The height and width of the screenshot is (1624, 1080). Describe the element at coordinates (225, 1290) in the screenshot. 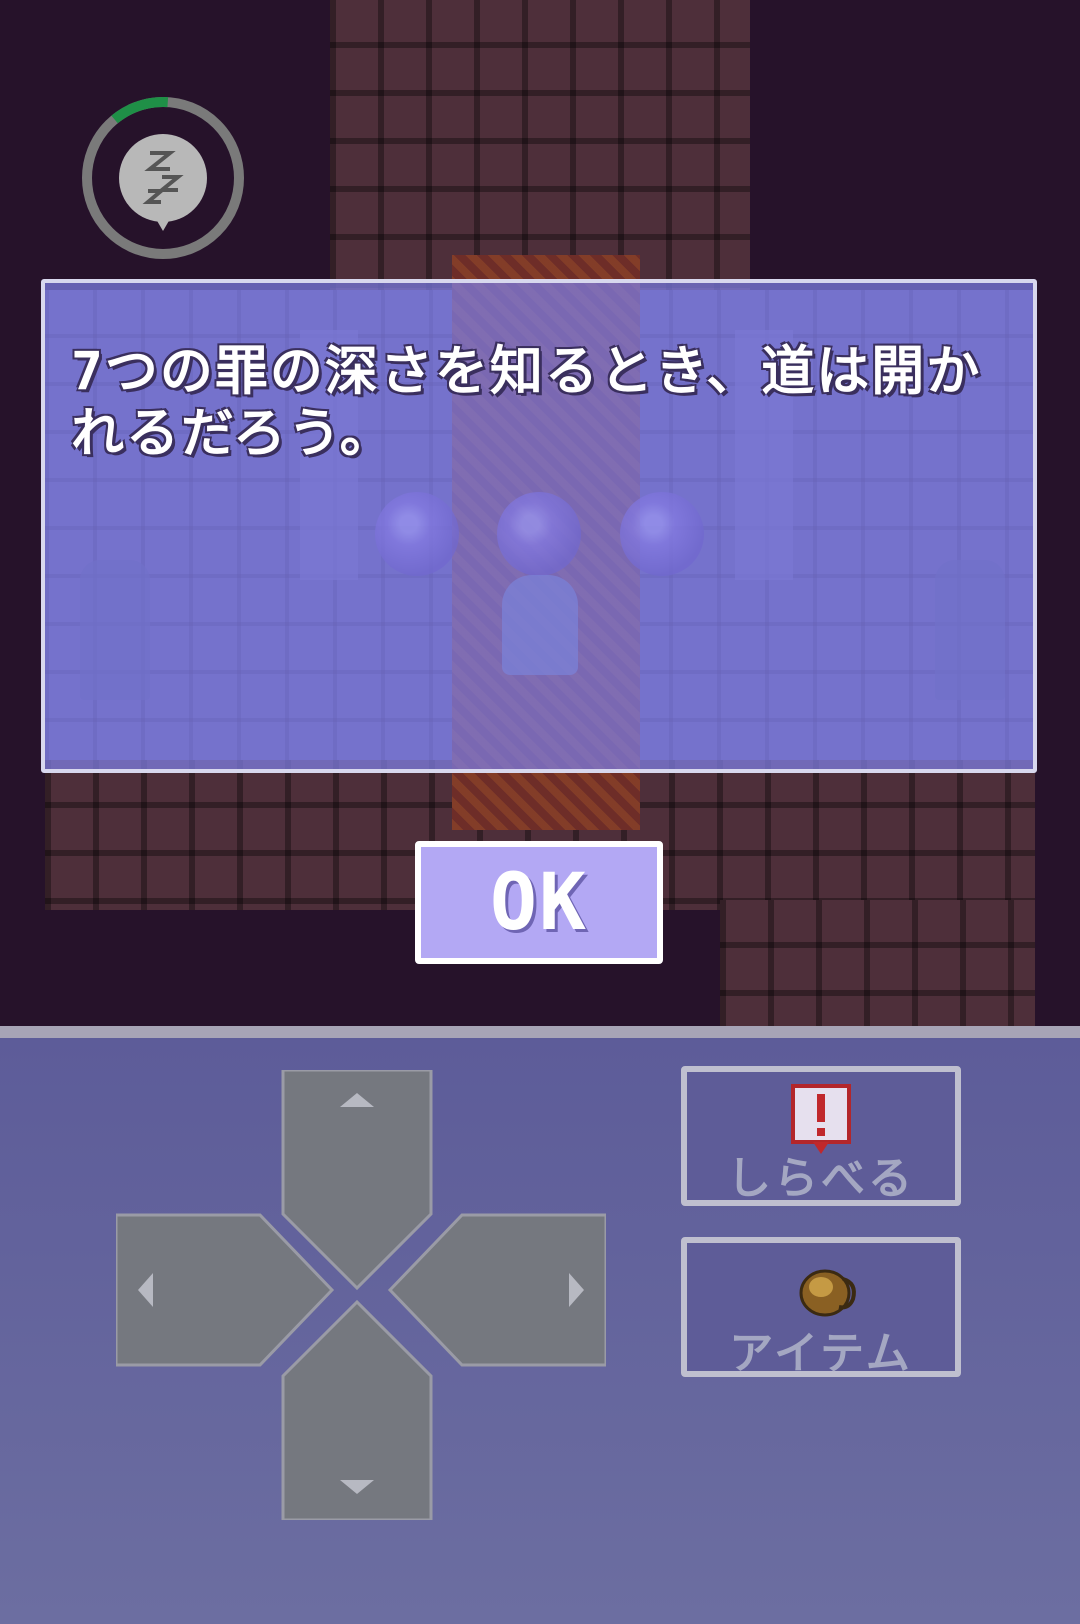

I see `dpad-left-button` at that location.